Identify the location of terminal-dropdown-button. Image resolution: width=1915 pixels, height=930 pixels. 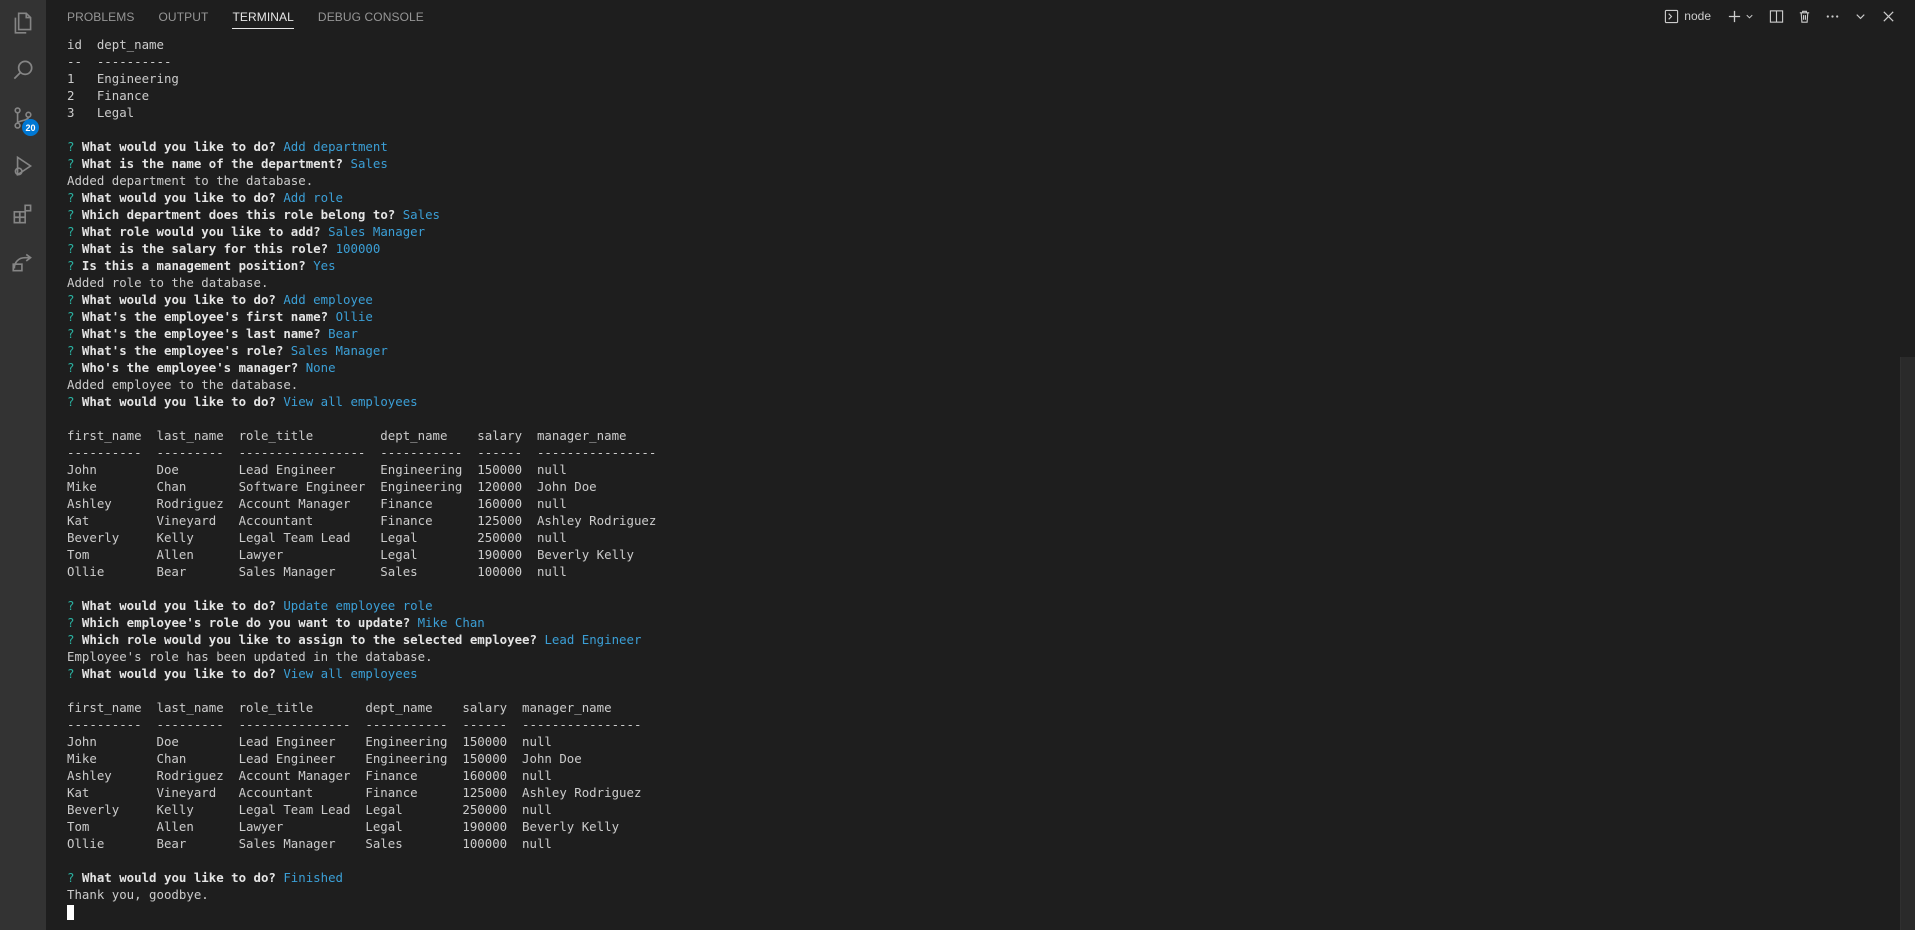
(1749, 16).